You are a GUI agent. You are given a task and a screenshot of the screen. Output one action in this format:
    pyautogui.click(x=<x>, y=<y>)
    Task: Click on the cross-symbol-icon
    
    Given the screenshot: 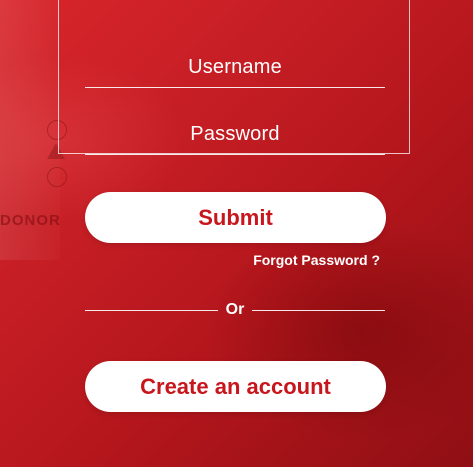 What is the action you would take?
    pyautogui.click(x=57, y=177)
    